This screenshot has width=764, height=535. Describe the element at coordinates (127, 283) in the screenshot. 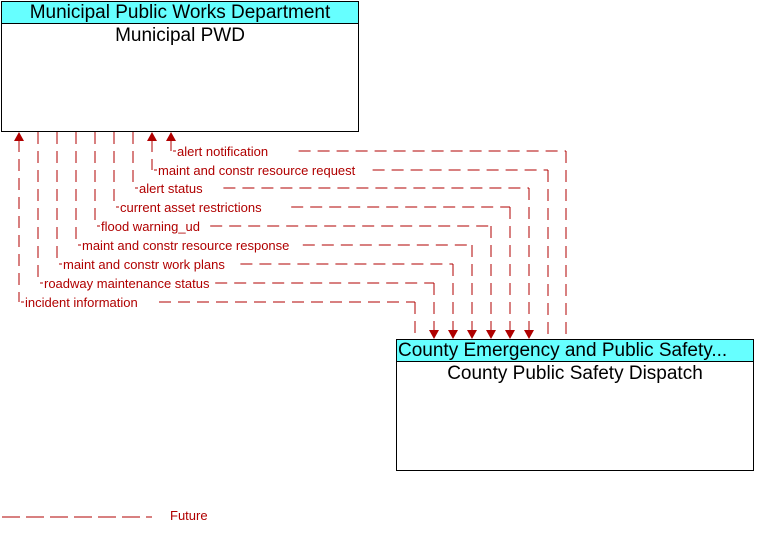

I see `flow-label: roadway maintenance status` at that location.